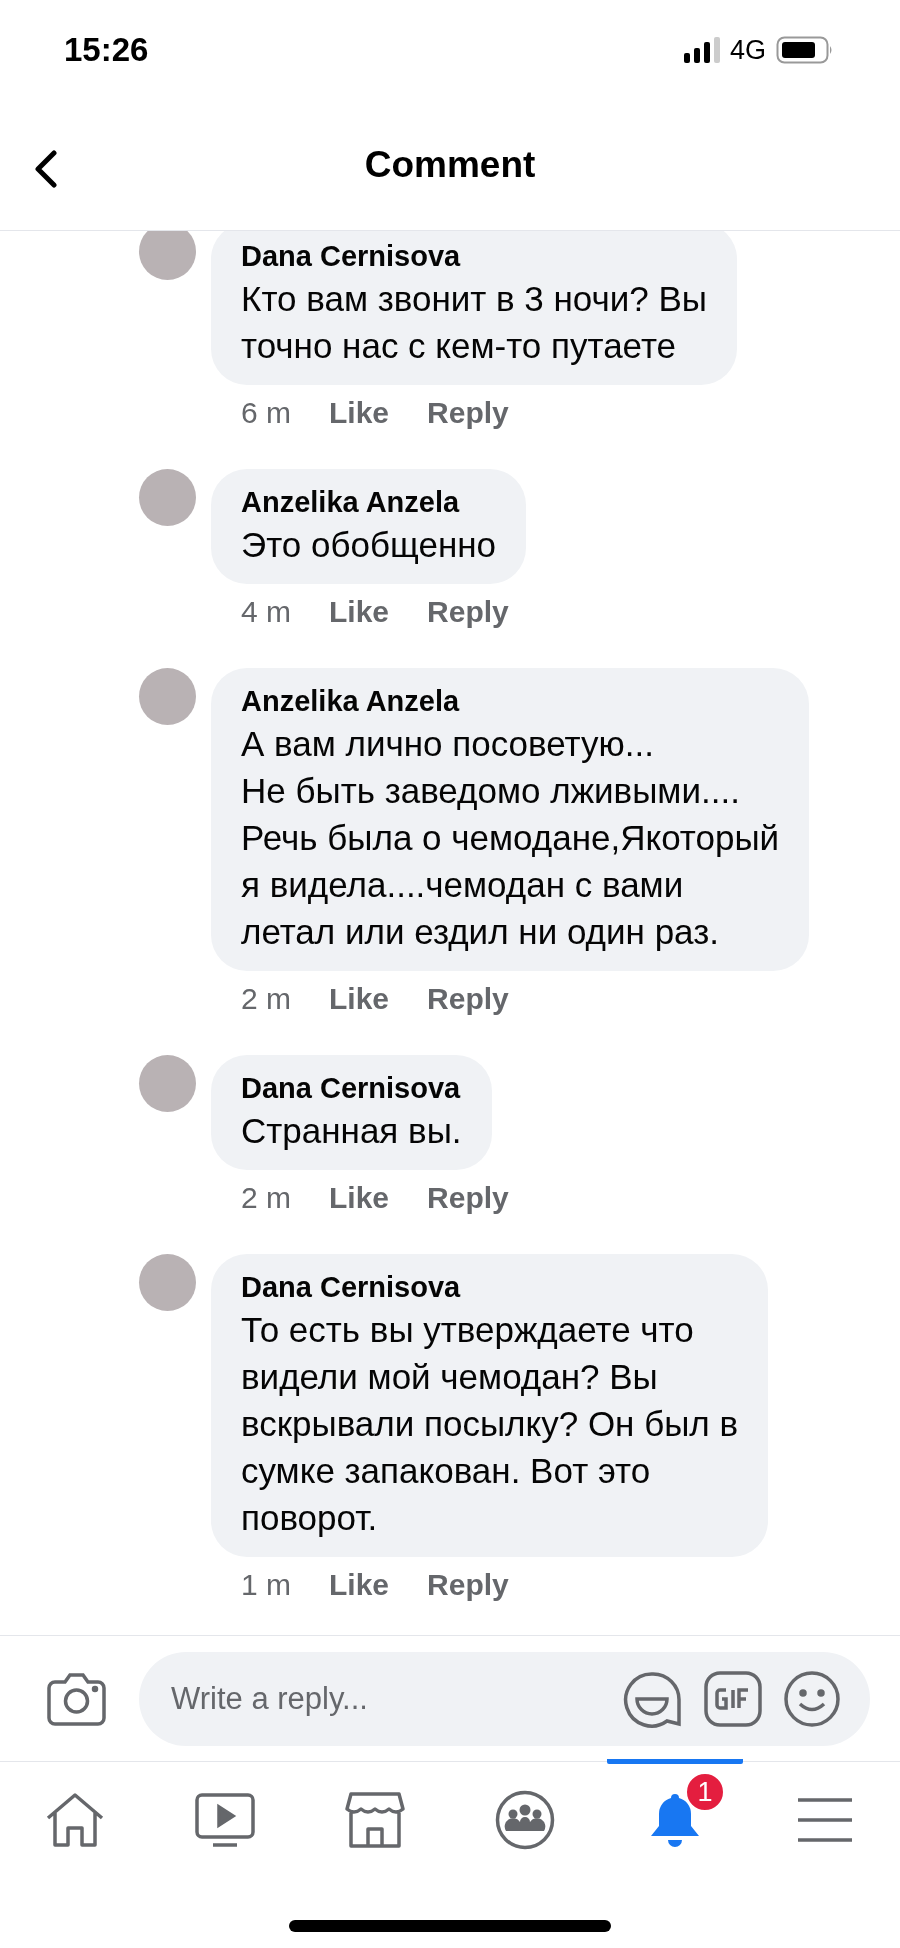  I want to click on shop-icon, so click(375, 1819).